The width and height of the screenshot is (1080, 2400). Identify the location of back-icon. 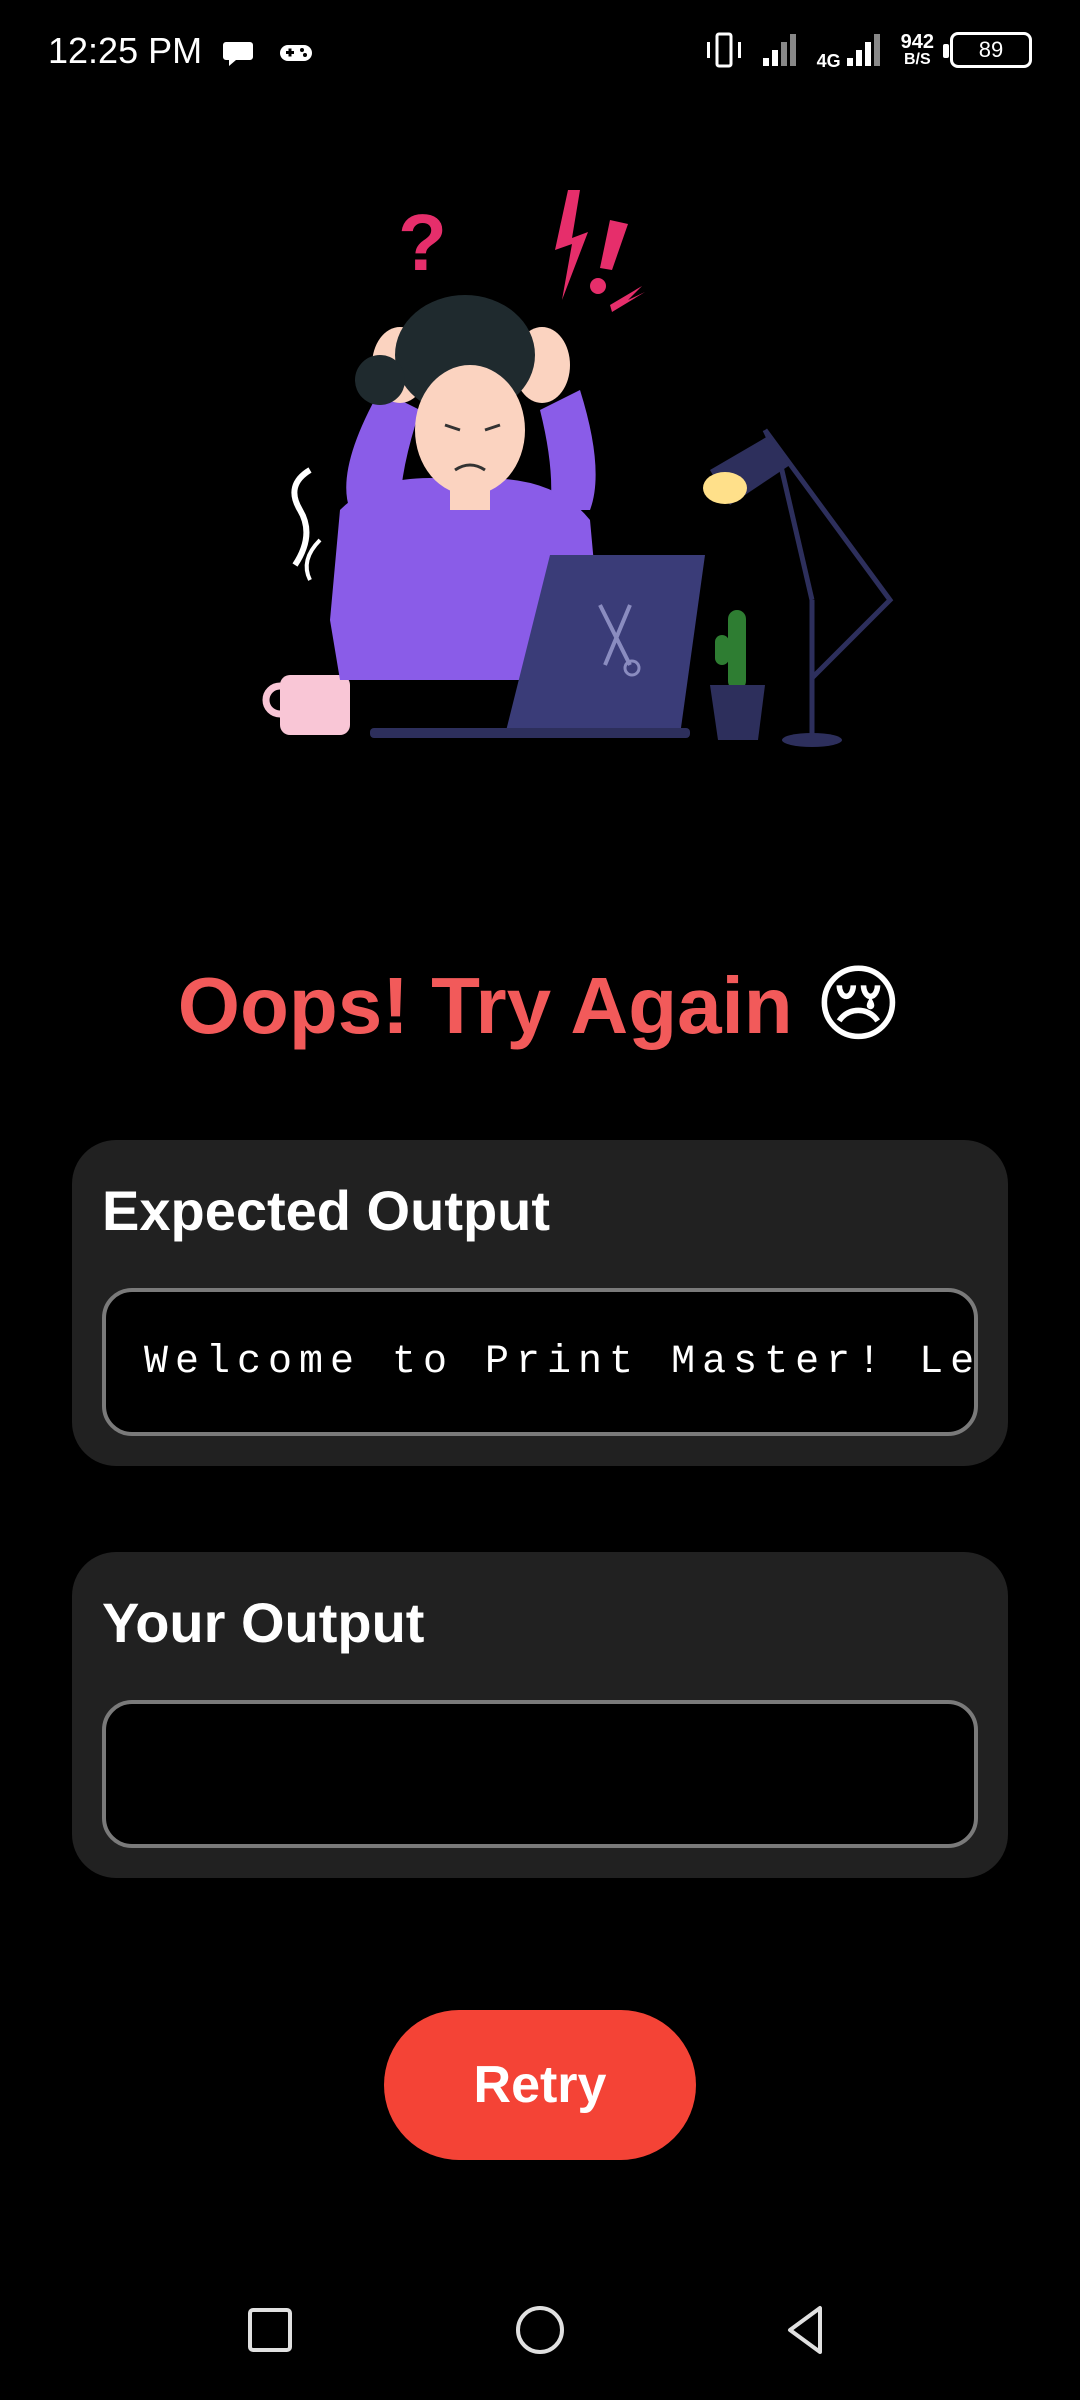
(808, 2330).